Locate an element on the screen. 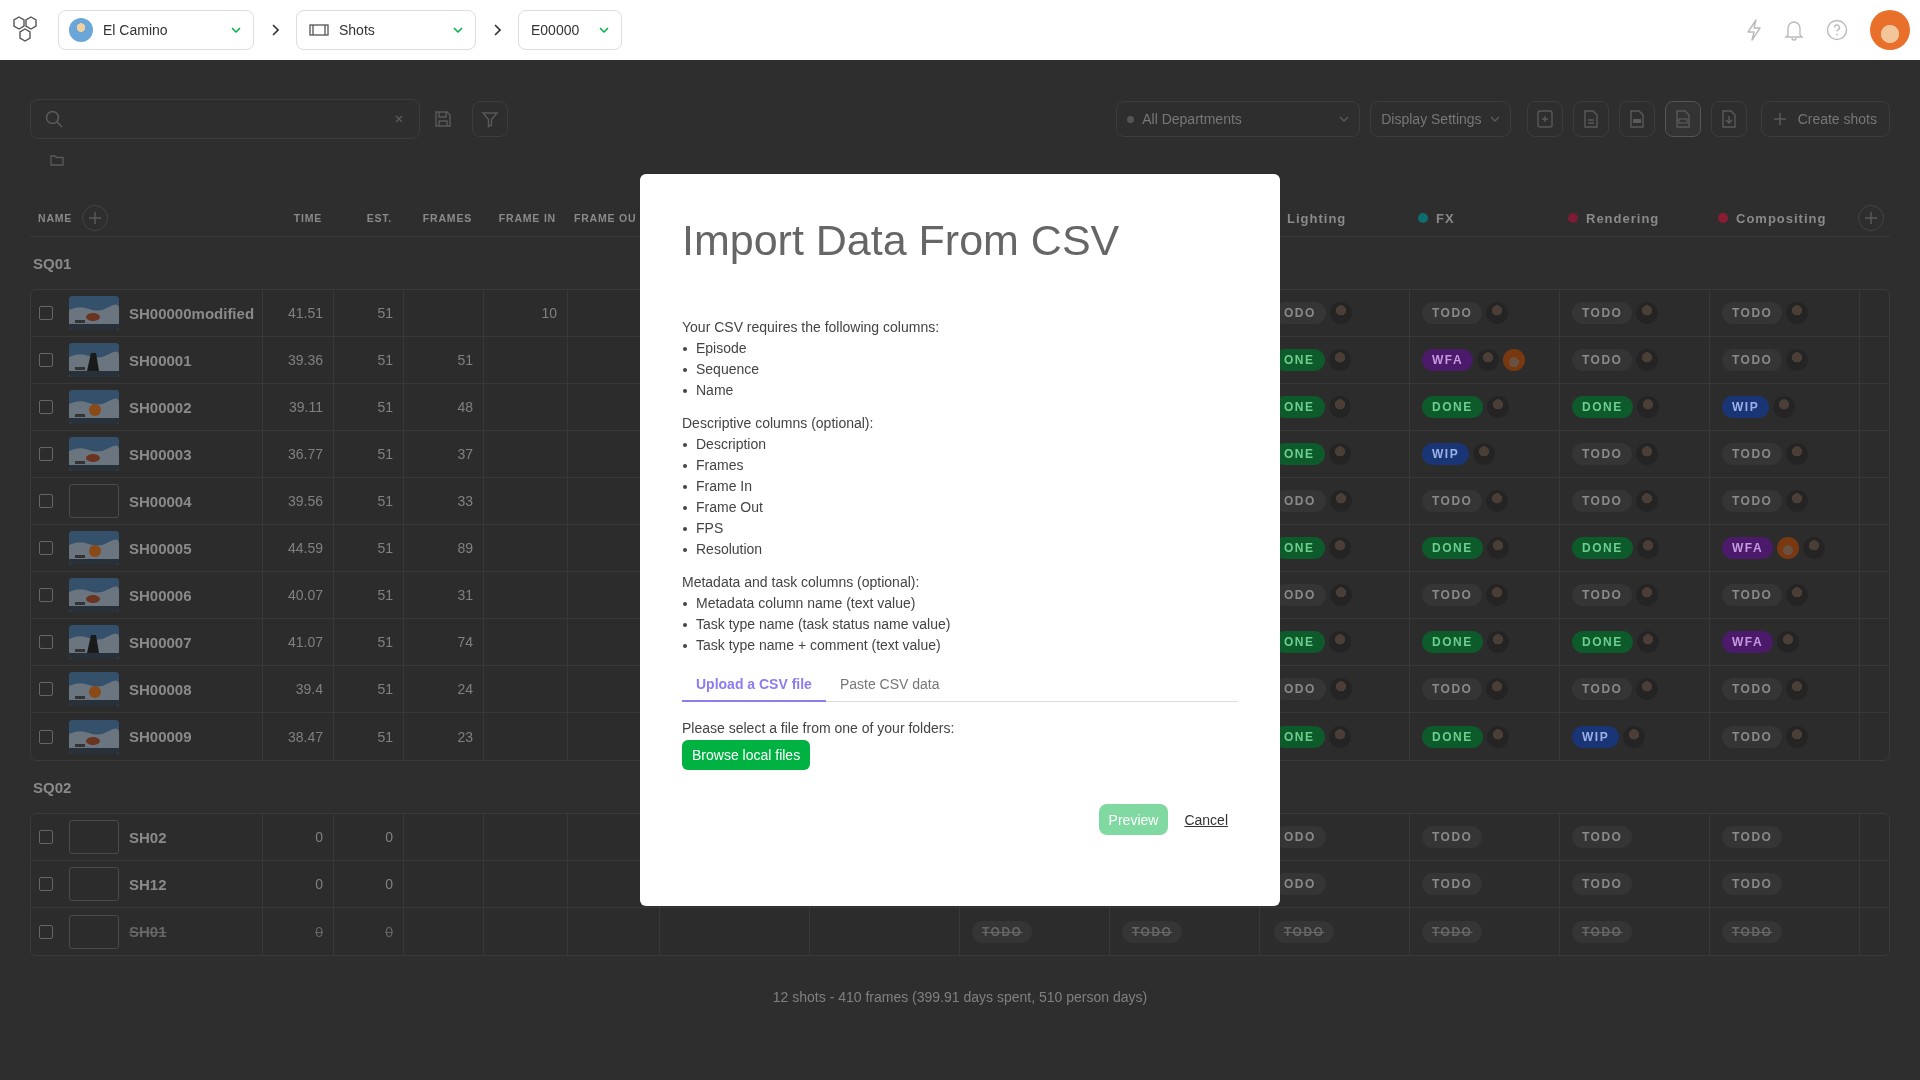 Image resolution: width=1920 pixels, height=1080 pixels. column-header: EST. is located at coordinates (379, 218).